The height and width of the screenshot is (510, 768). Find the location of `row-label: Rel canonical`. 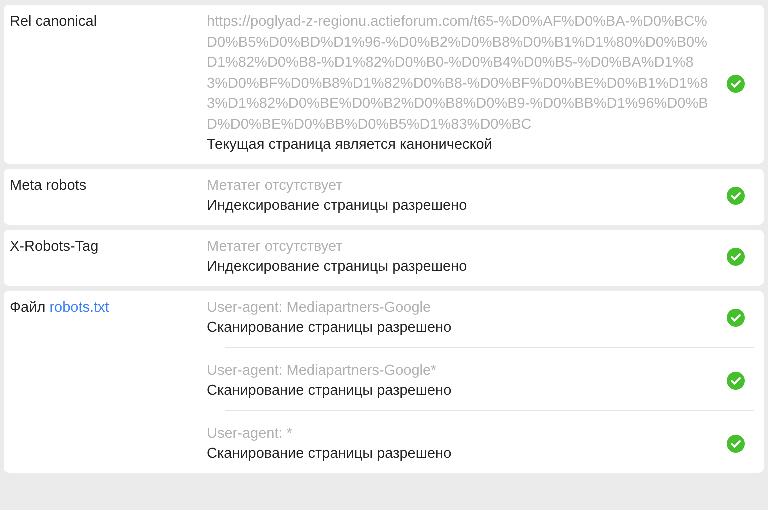

row-label: Rel canonical is located at coordinates (54, 22).